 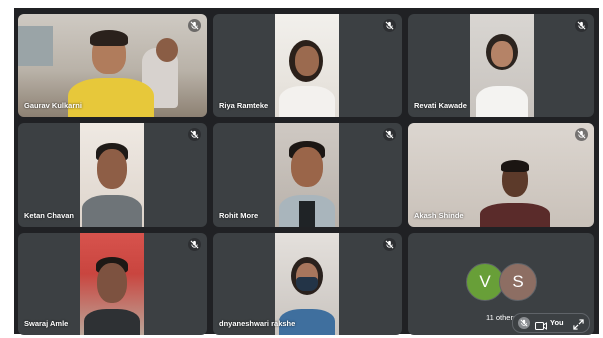 I want to click on participant-tile-akash-shinde: Akash Shinde, so click(x=501, y=175).